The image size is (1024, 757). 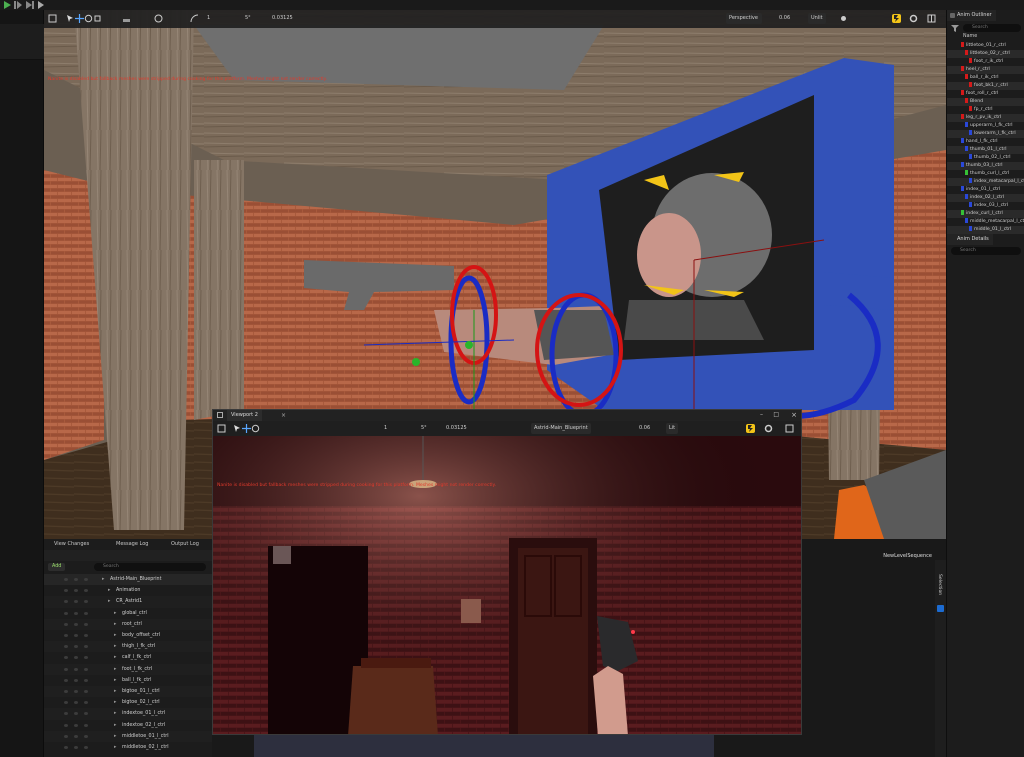 What do you see at coordinates (18, 5) in the screenshot?
I see `step-icon` at bounding box center [18, 5].